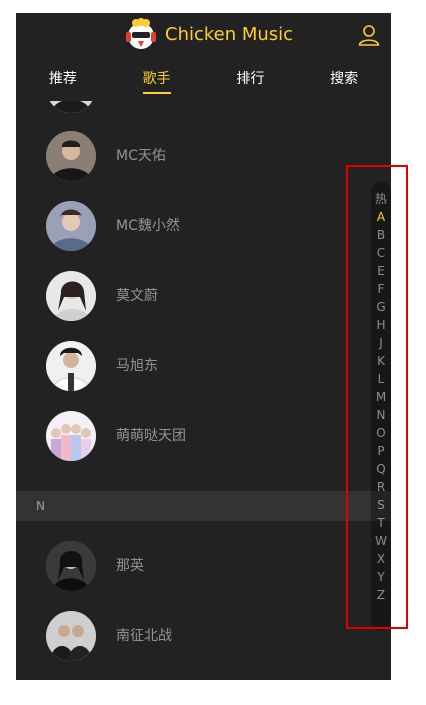 This screenshot has width=426, height=705. What do you see at coordinates (381, 289) in the screenshot?
I see `shortcut-item: F` at bounding box center [381, 289].